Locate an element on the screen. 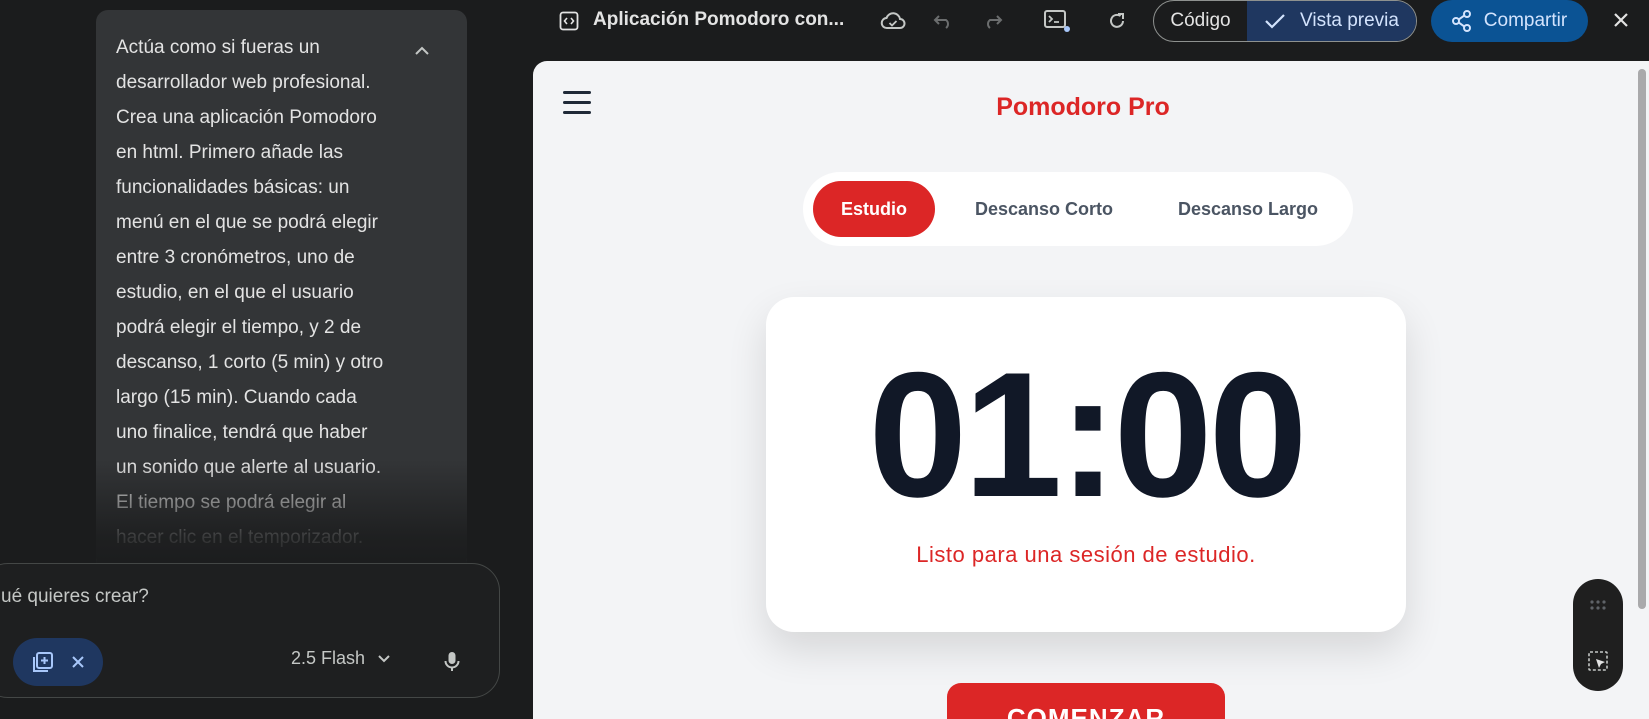 This screenshot has height=719, width=1649. refresh-icon is located at coordinates (1117, 21).